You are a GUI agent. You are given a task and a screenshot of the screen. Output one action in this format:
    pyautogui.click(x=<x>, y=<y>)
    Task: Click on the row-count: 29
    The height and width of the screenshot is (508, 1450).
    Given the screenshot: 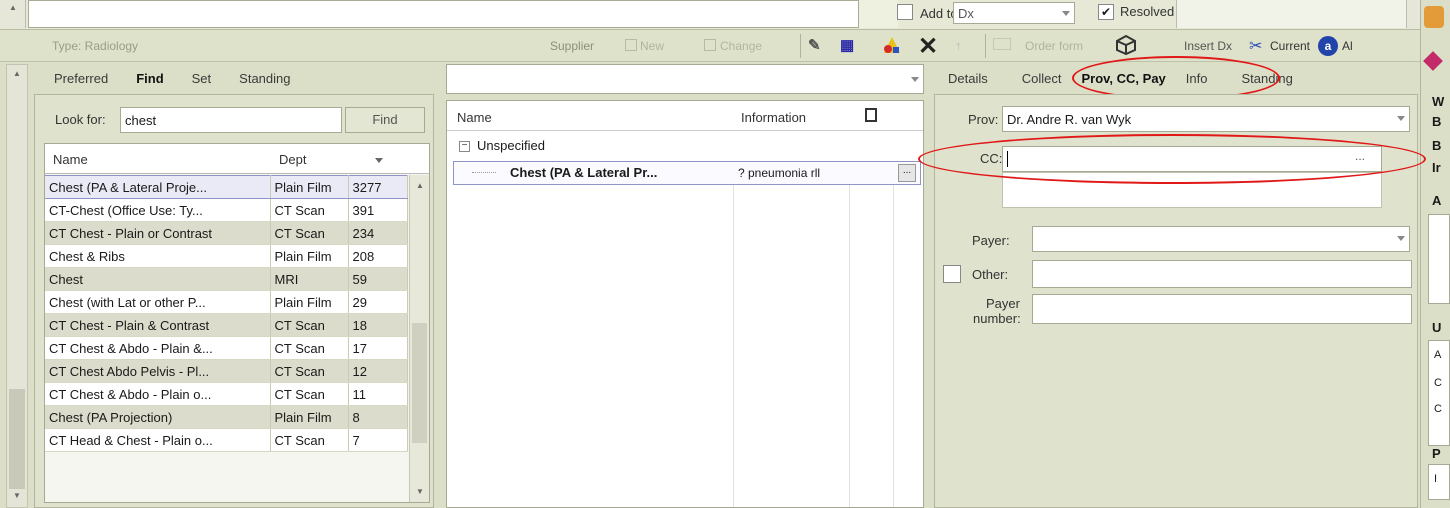 What is the action you would take?
    pyautogui.click(x=378, y=302)
    